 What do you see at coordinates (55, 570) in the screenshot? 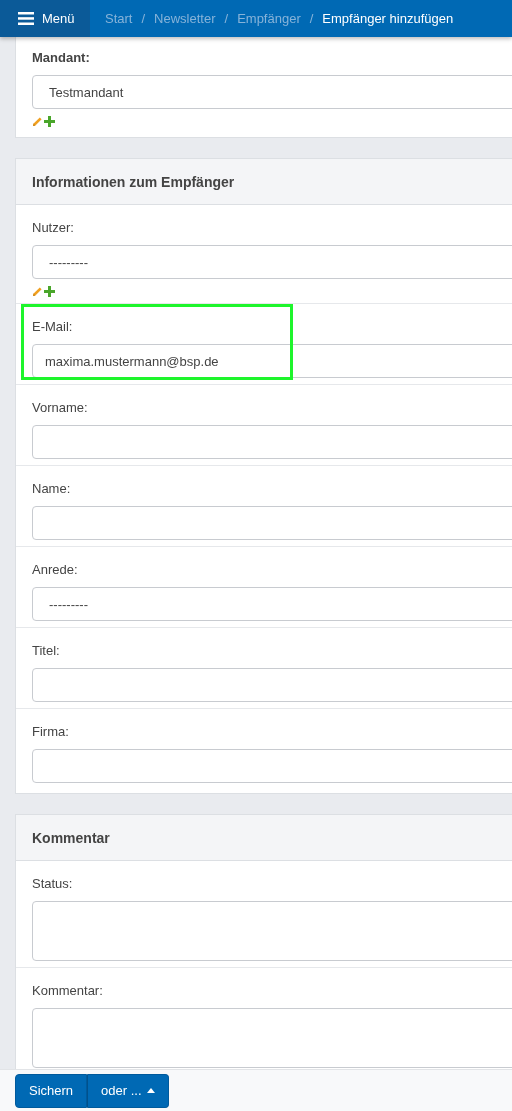
I see `field-label: Anrede:` at bounding box center [55, 570].